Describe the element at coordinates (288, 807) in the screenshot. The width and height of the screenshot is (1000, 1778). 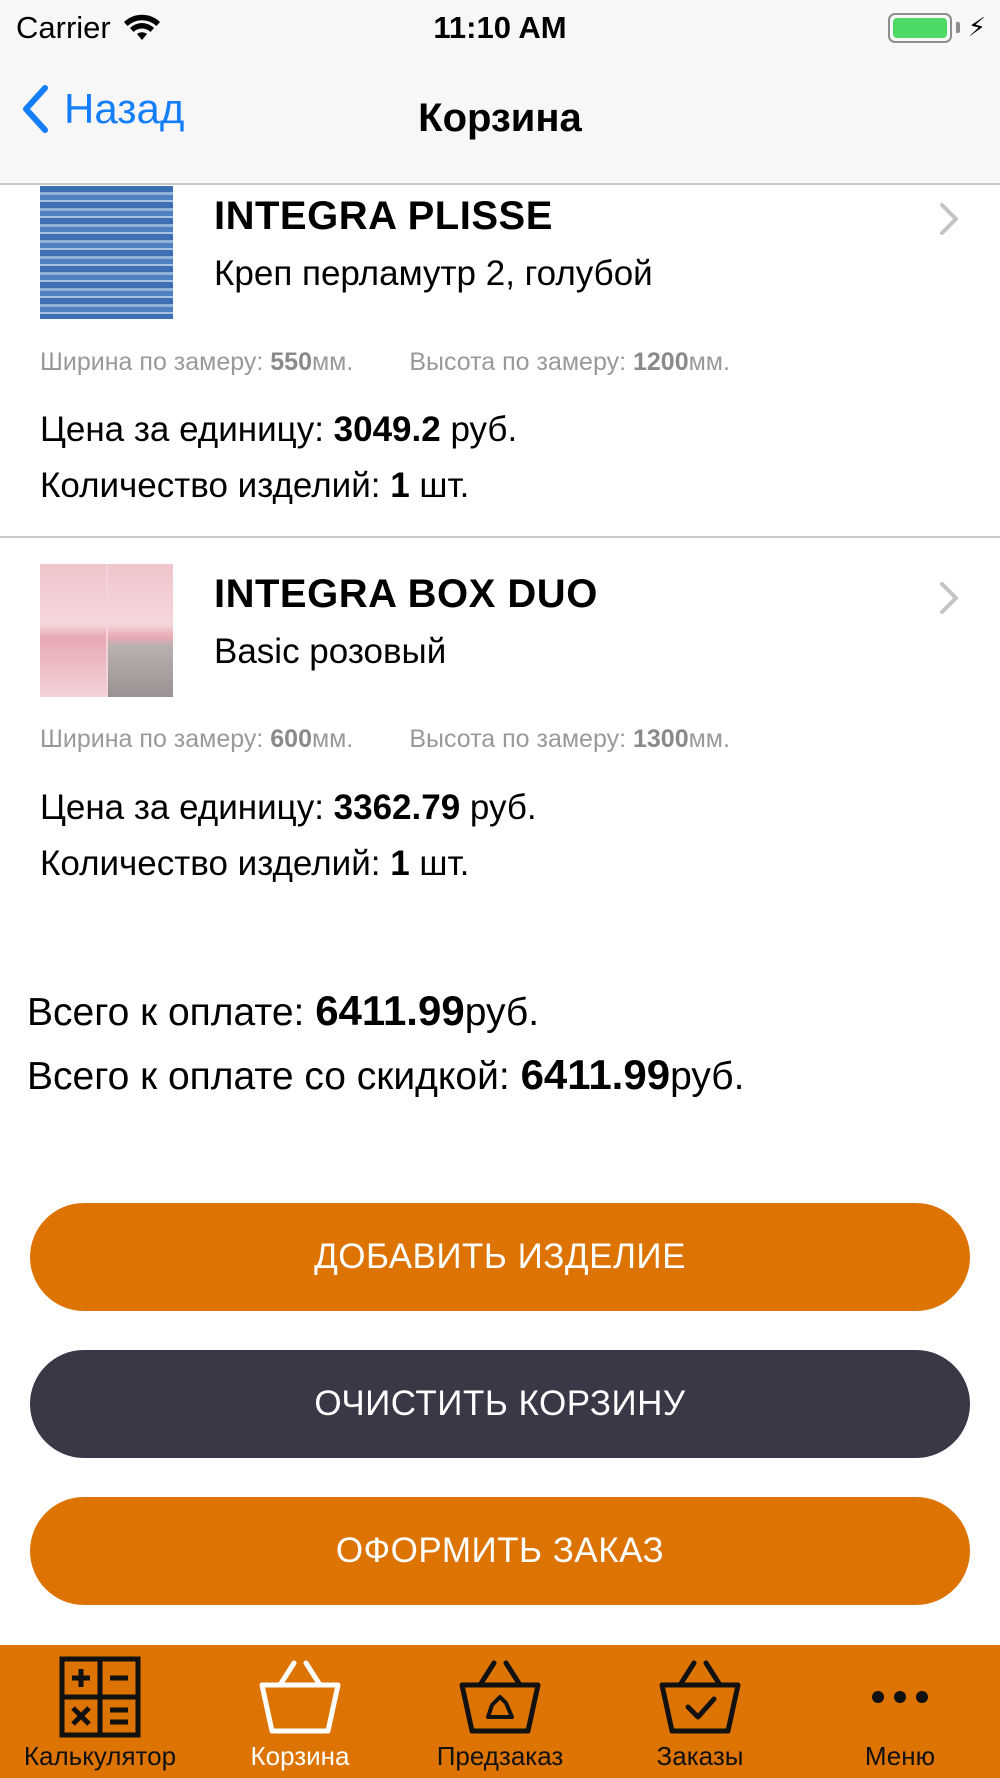
I see `unit-price: Цена за единицу: 3362.79 руб.` at that location.